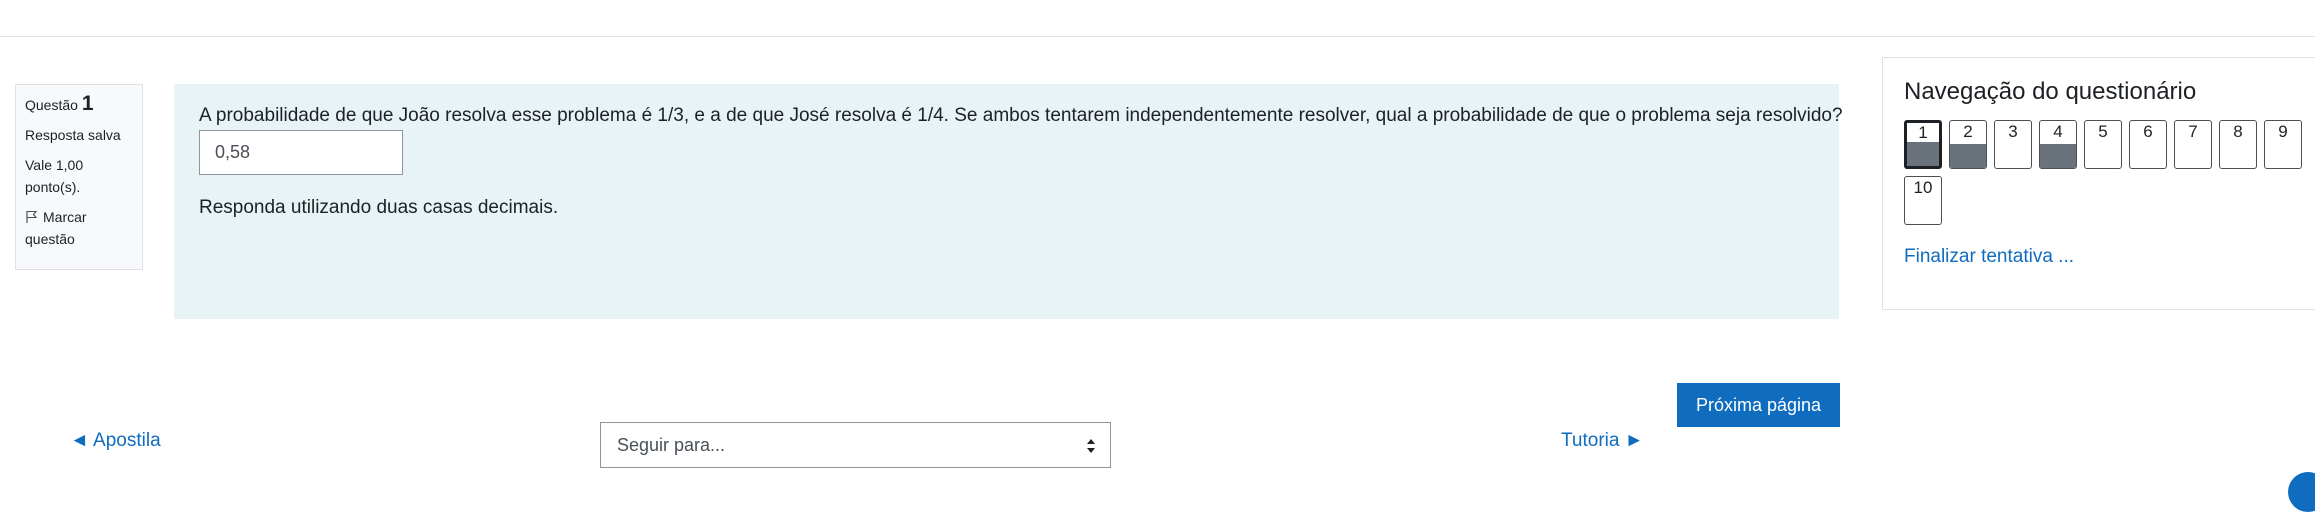 Image resolution: width=2315 pixels, height=512 pixels. What do you see at coordinates (1968, 131) in the screenshot?
I see `quiz-nav-button-label: 2` at bounding box center [1968, 131].